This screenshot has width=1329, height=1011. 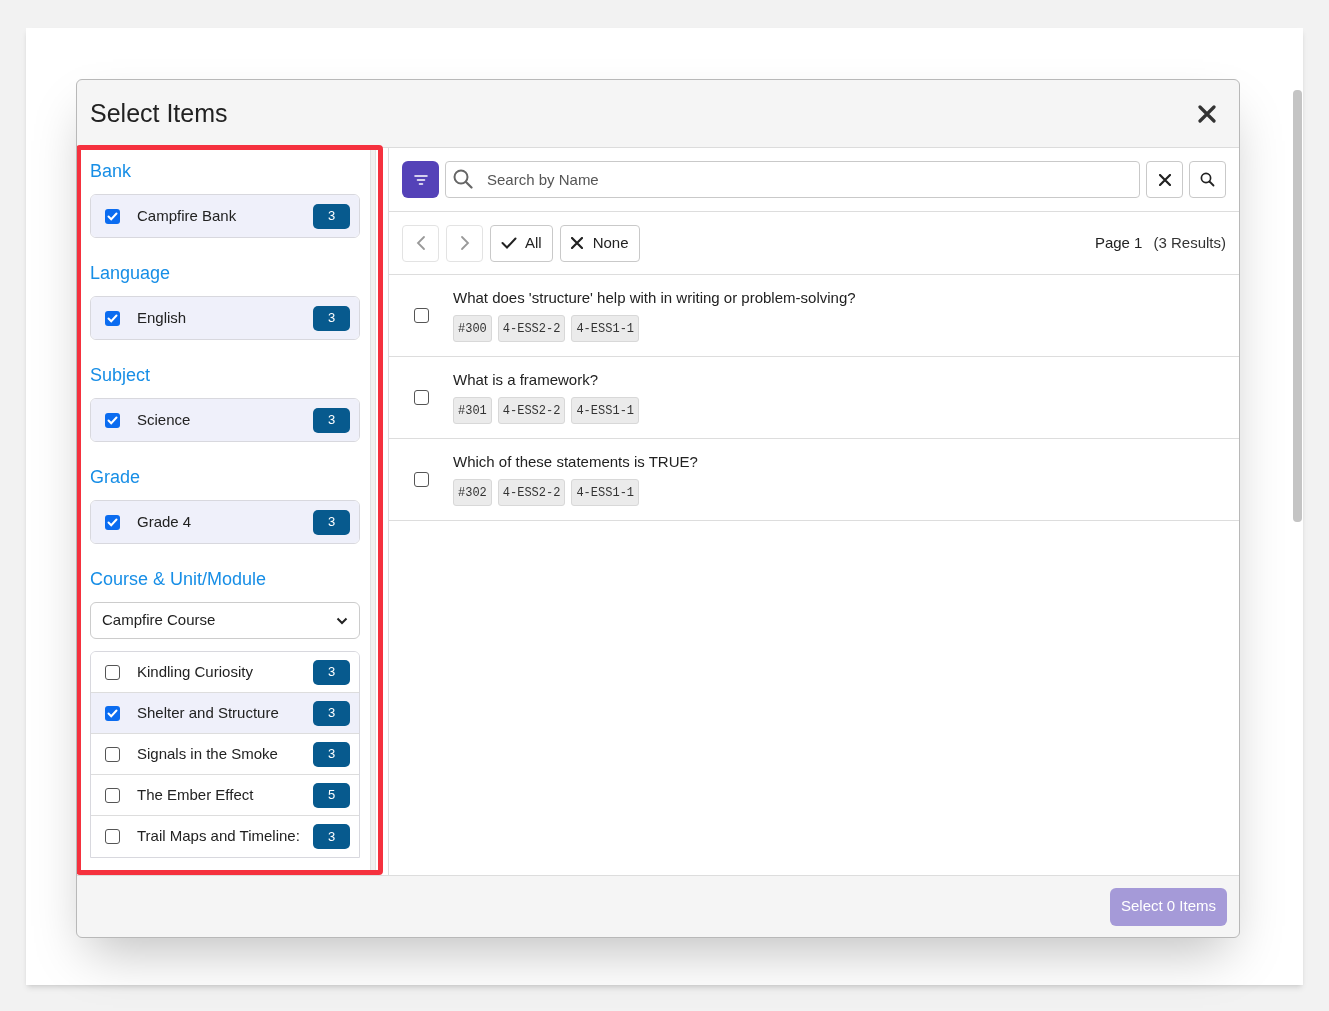 What do you see at coordinates (195, 671) in the screenshot?
I see `option-label: Kindling Curiosity` at bounding box center [195, 671].